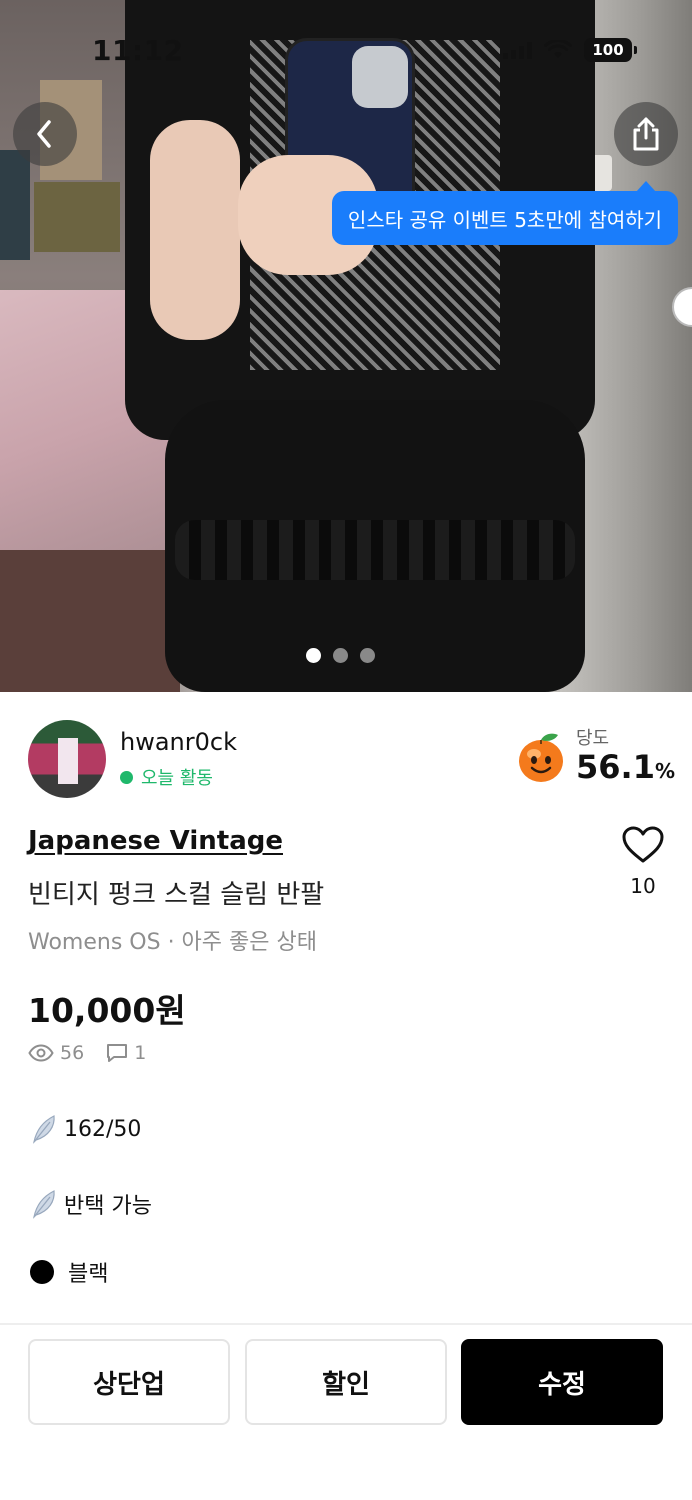 This screenshot has height=1500, width=692. What do you see at coordinates (138, 50) in the screenshot?
I see `status-time: 11:12` at bounding box center [138, 50].